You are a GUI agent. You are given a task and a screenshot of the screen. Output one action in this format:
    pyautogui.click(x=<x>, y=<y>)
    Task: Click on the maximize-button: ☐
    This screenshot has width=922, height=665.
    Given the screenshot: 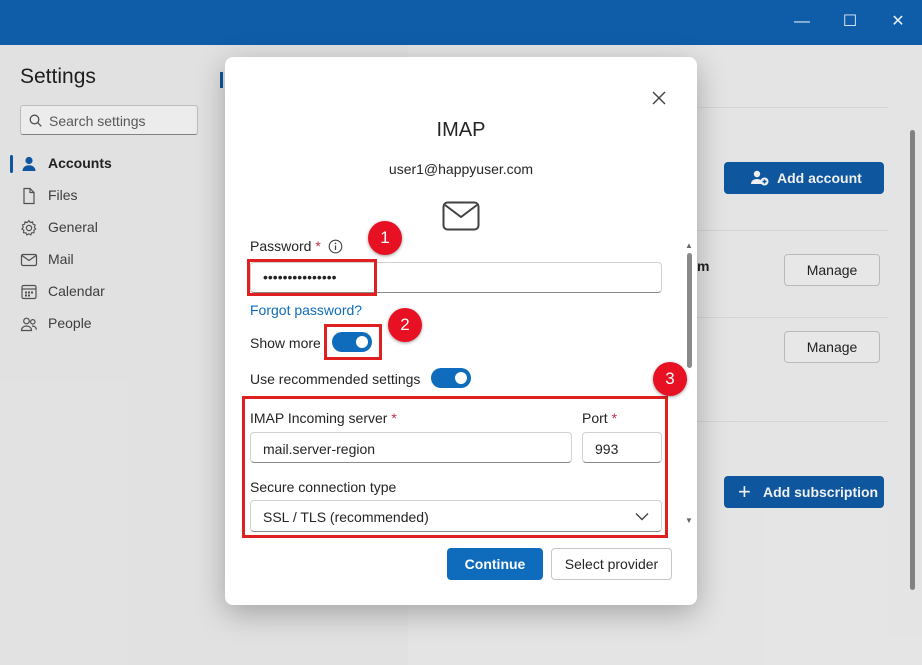 What is the action you would take?
    pyautogui.click(x=850, y=22)
    